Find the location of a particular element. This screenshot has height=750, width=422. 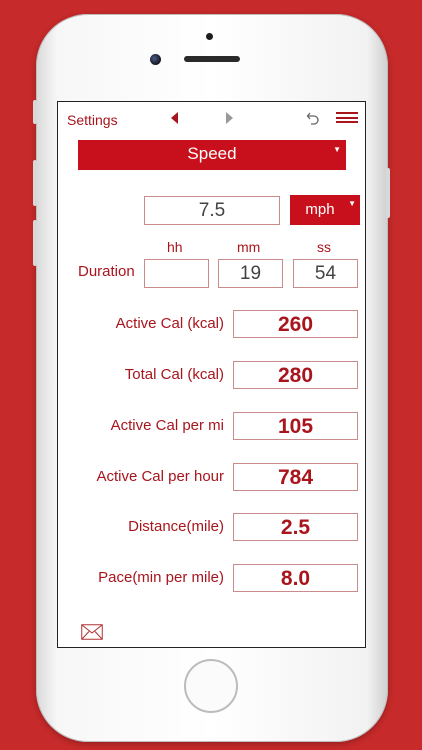

mode-select-value: Speed is located at coordinates (212, 153).